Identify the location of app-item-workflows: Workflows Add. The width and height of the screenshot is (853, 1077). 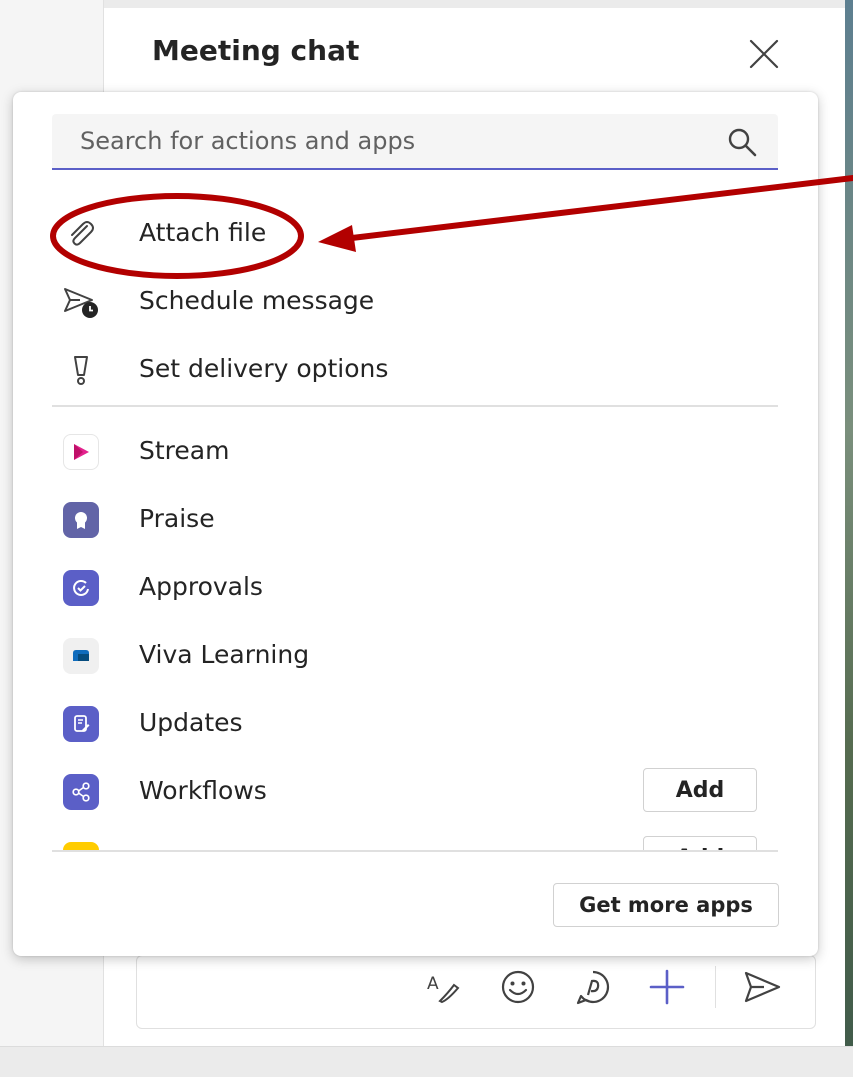
(415, 791).